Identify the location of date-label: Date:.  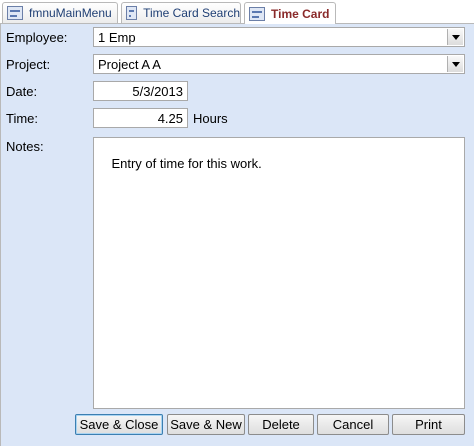
(22, 91).